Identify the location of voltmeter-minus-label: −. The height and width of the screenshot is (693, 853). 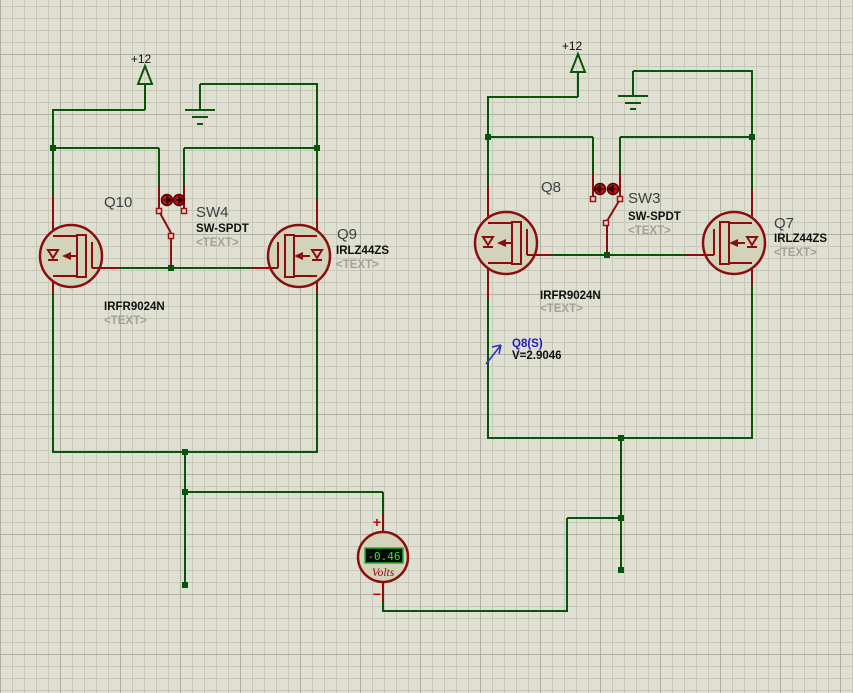
(377, 594).